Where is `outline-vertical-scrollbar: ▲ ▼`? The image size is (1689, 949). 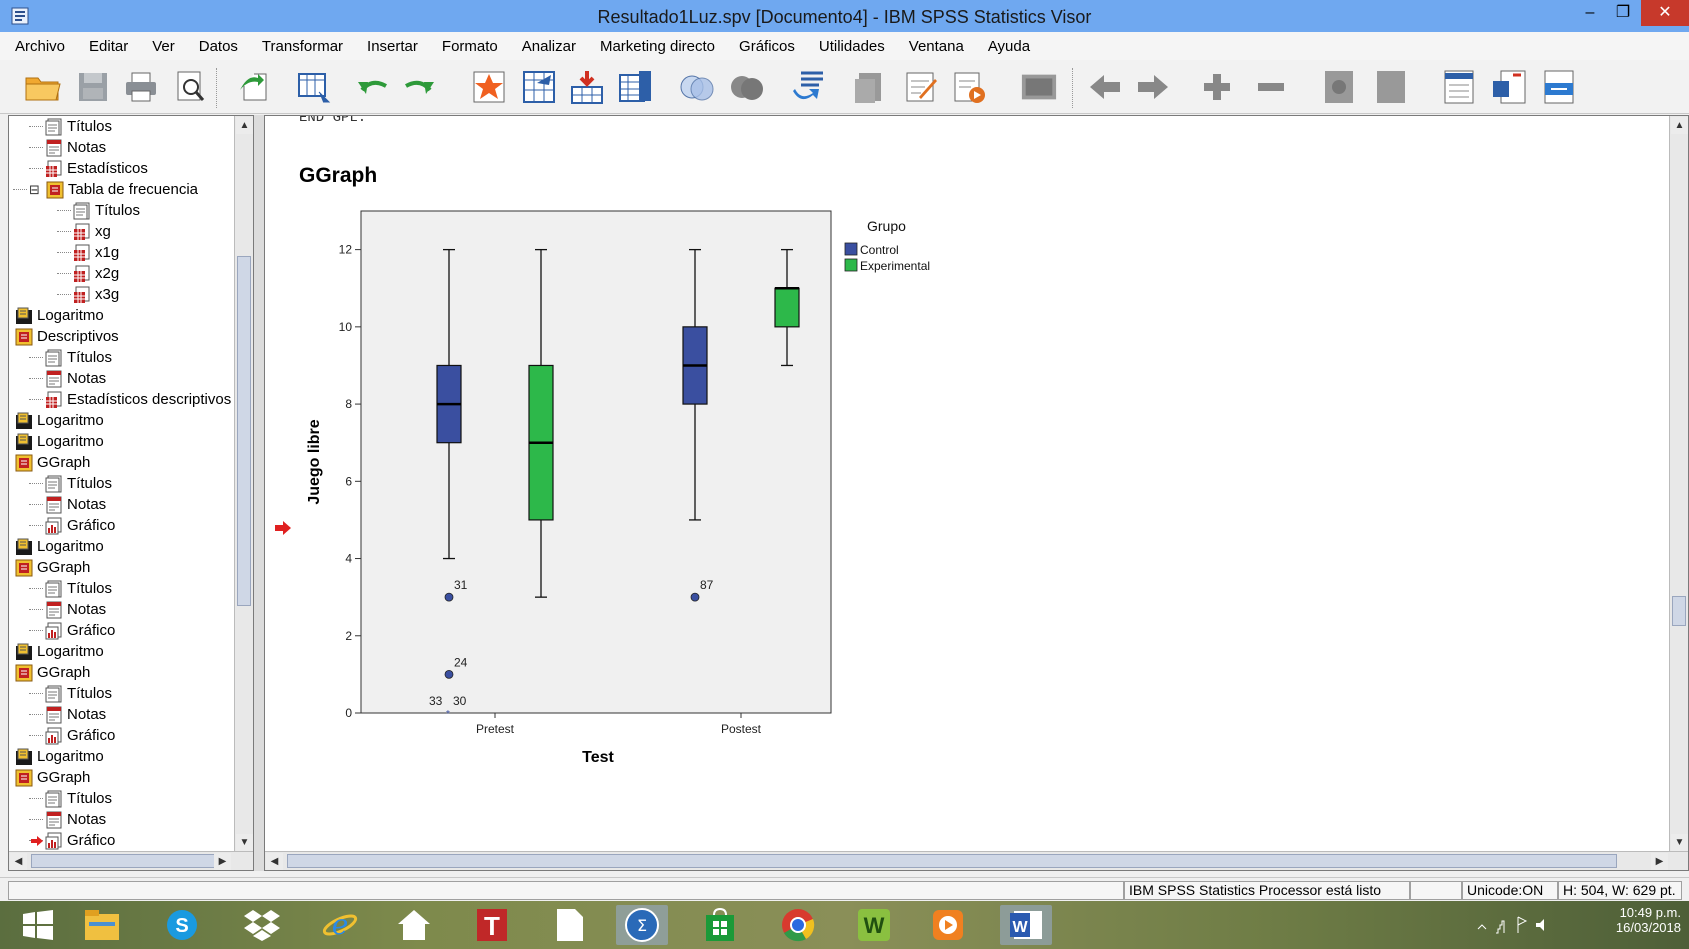 outline-vertical-scrollbar: ▲ ▼ is located at coordinates (243, 484).